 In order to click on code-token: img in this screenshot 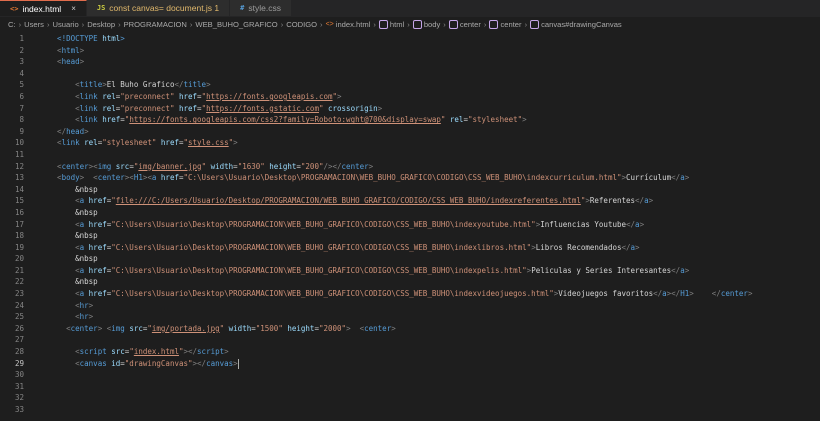, I will do `click(120, 328)`.